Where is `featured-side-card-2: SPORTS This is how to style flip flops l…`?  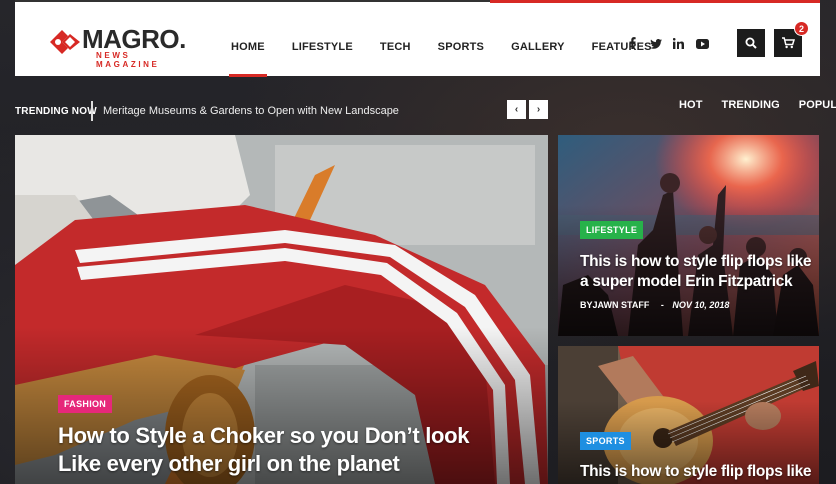 featured-side-card-2: SPORTS This is how to style flip flops l… is located at coordinates (688, 415).